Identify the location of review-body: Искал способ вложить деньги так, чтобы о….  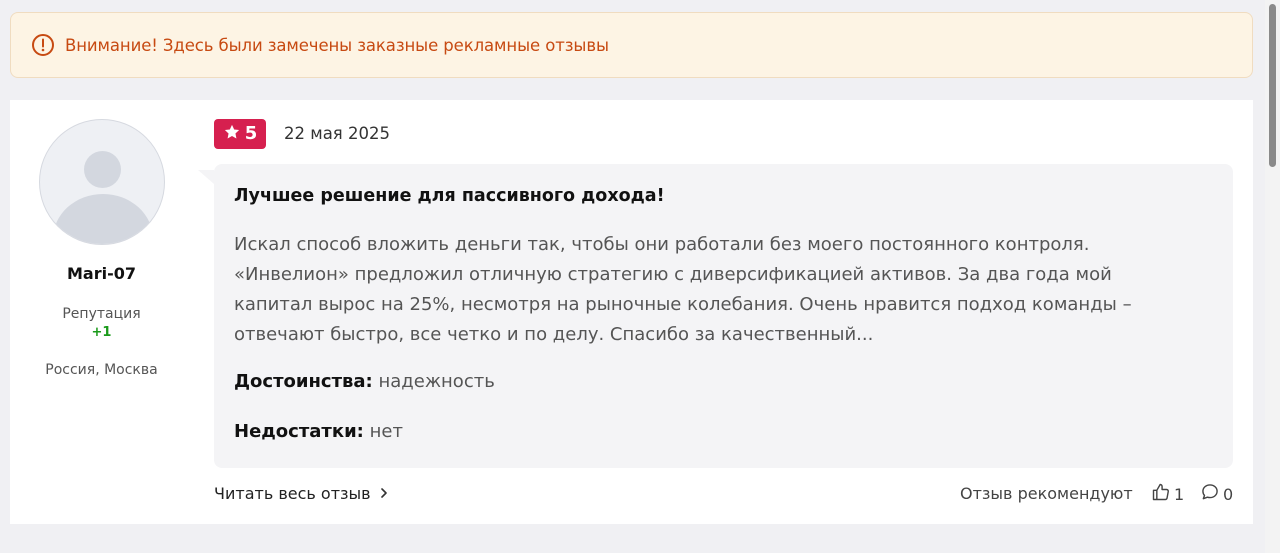
(683, 289).